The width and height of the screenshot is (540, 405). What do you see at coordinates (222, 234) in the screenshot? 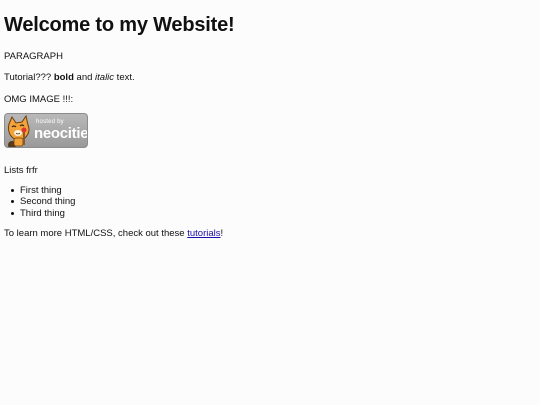
I see `learn-suffix: !` at bounding box center [222, 234].